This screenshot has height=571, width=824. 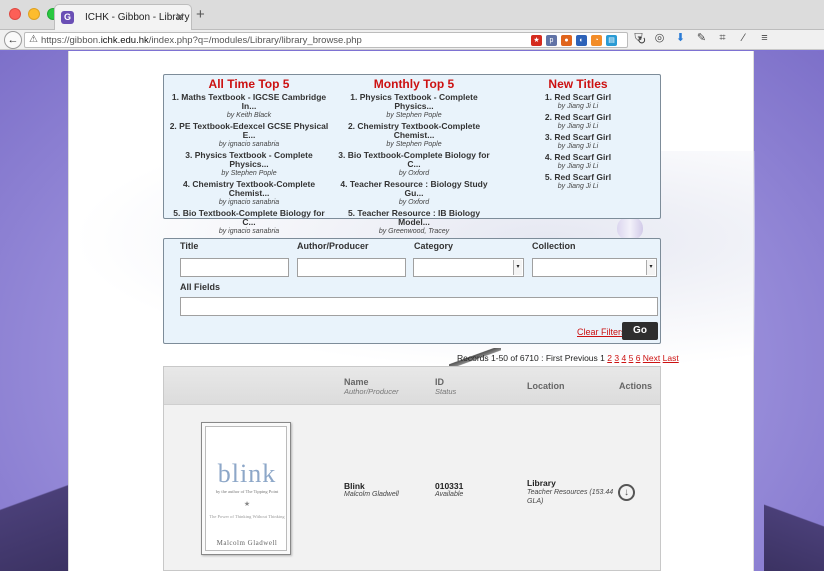 What do you see at coordinates (601, 332) in the screenshot?
I see `clear-filters-link: Clear Filters` at bounding box center [601, 332].